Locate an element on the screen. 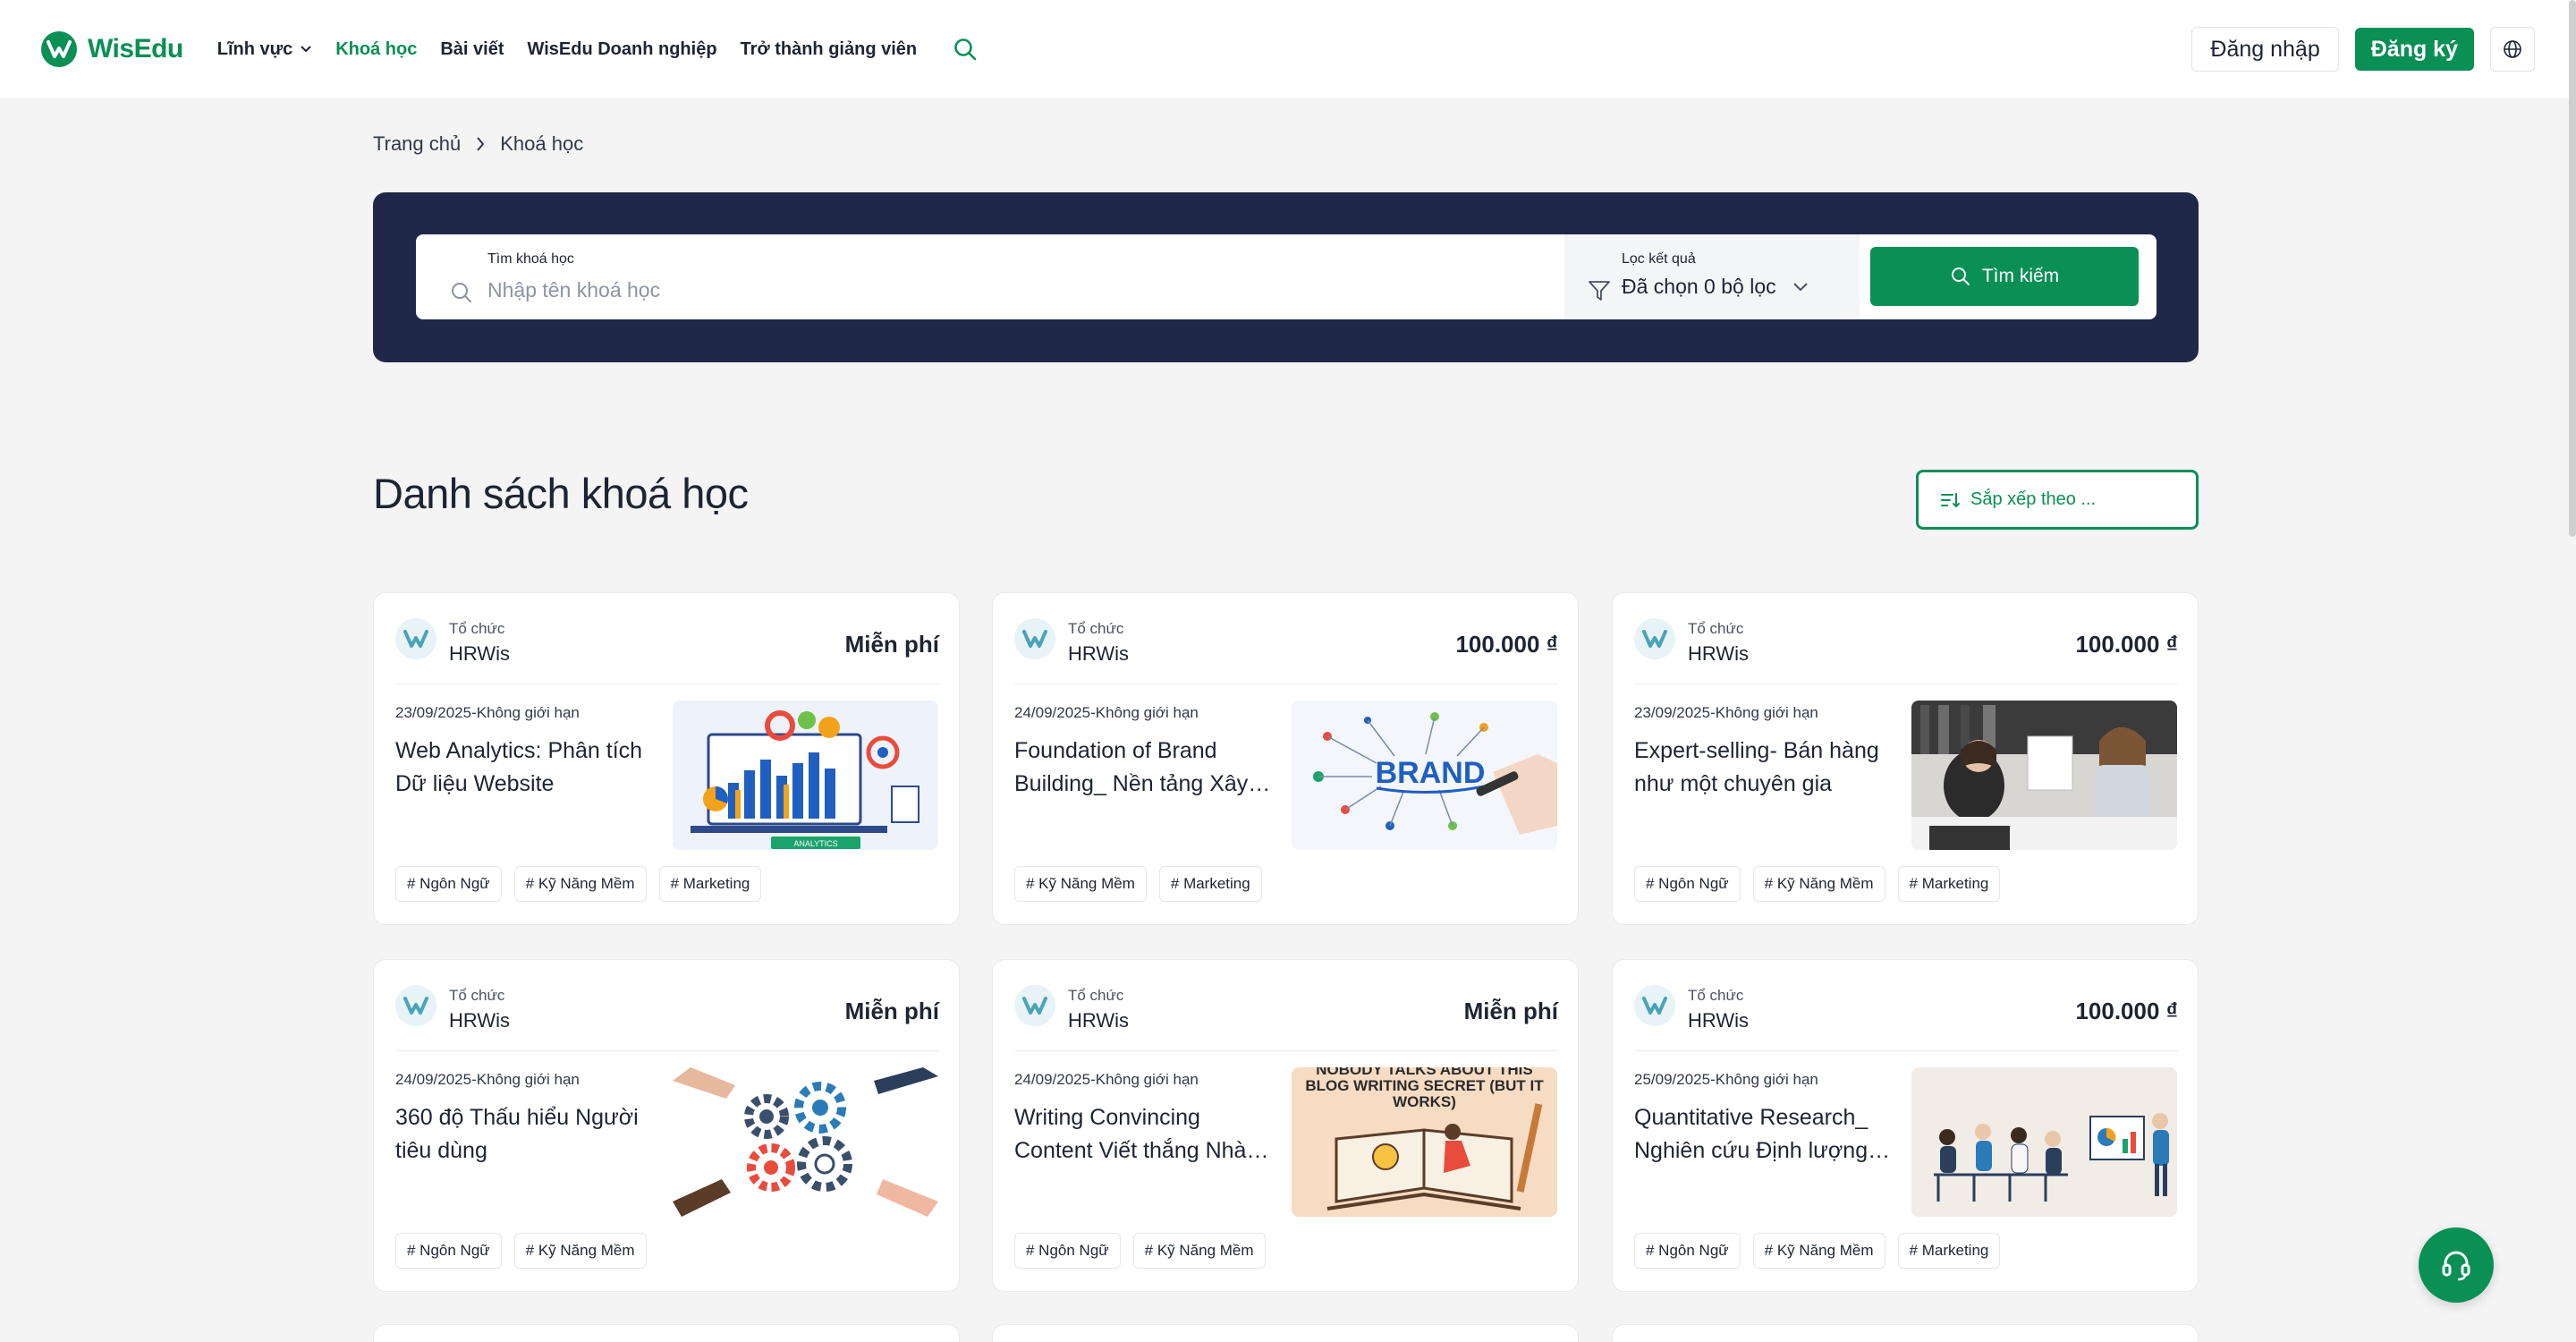 This screenshot has width=2576, height=1342. course-search-input is located at coordinates (1015, 290).